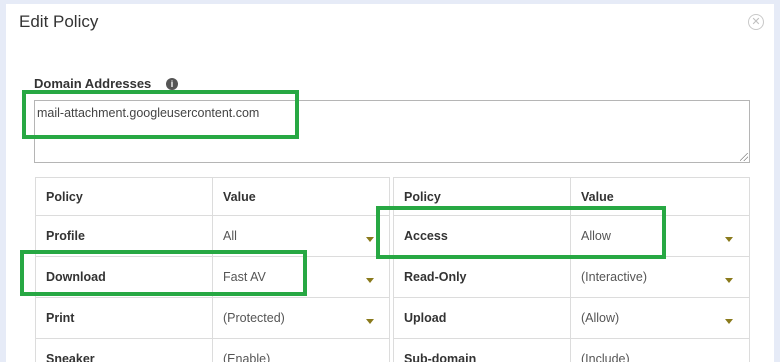  I want to click on policy-row-access: Access Allow, so click(571, 236).